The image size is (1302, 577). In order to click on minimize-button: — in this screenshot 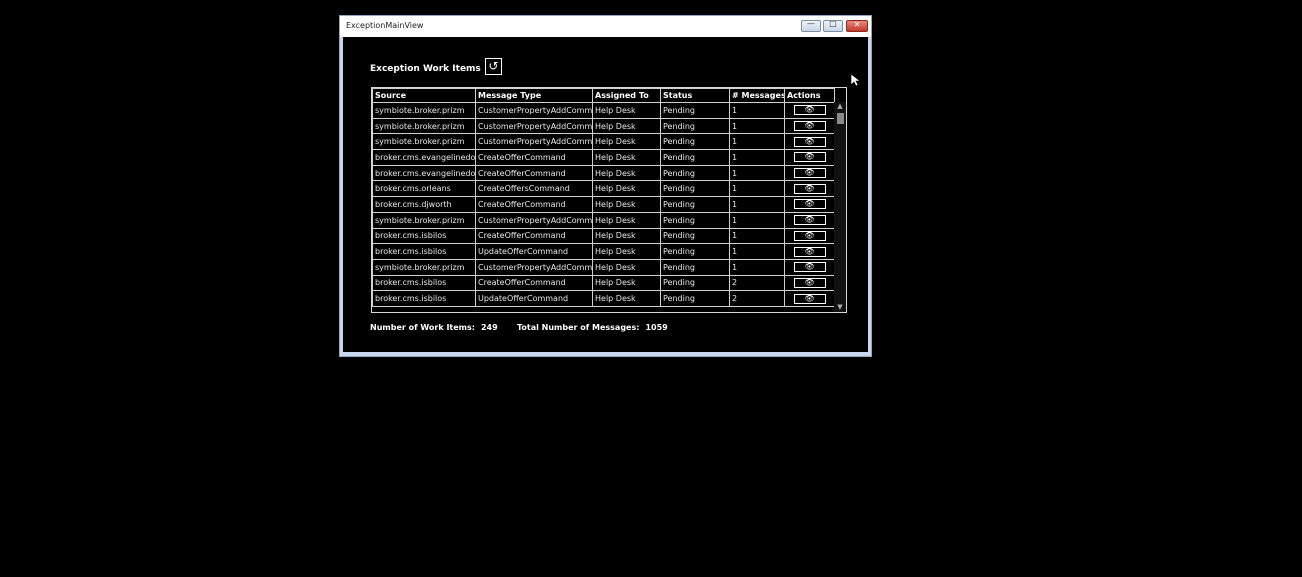, I will do `click(811, 25)`.